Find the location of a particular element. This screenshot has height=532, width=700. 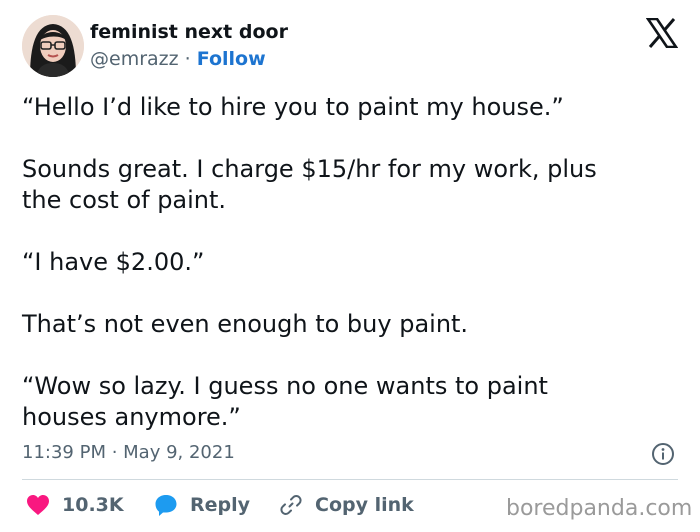

link-icon is located at coordinates (291, 505).